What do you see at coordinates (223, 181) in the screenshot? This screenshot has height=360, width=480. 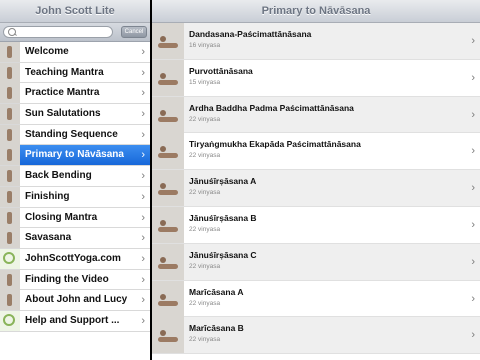 I see `pose-title: Jānuśīrṣāsana A` at bounding box center [223, 181].